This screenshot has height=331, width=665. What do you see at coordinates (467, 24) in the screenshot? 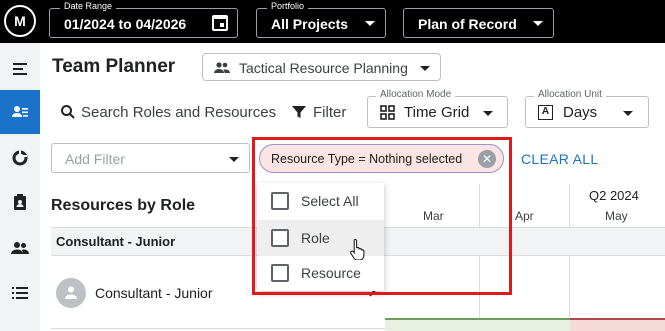
I see `plan-value: Plan of Record` at bounding box center [467, 24].